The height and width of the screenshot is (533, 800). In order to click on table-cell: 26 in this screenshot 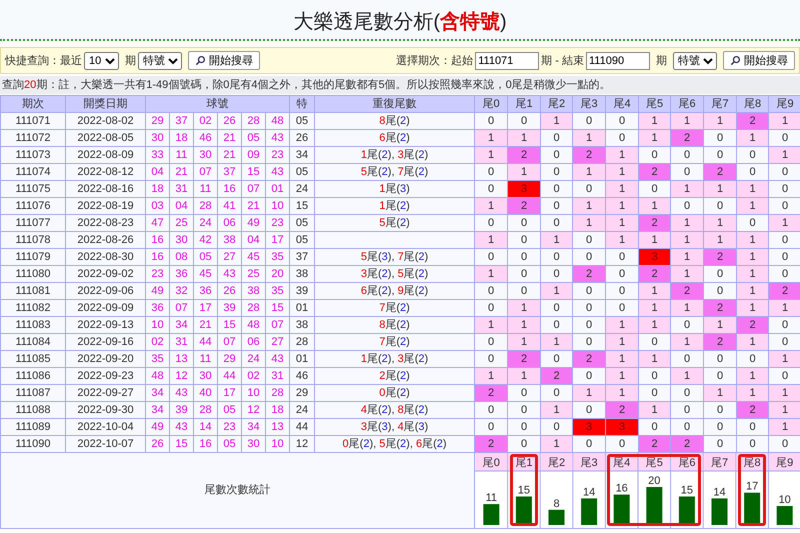, I will do `click(302, 138)`.